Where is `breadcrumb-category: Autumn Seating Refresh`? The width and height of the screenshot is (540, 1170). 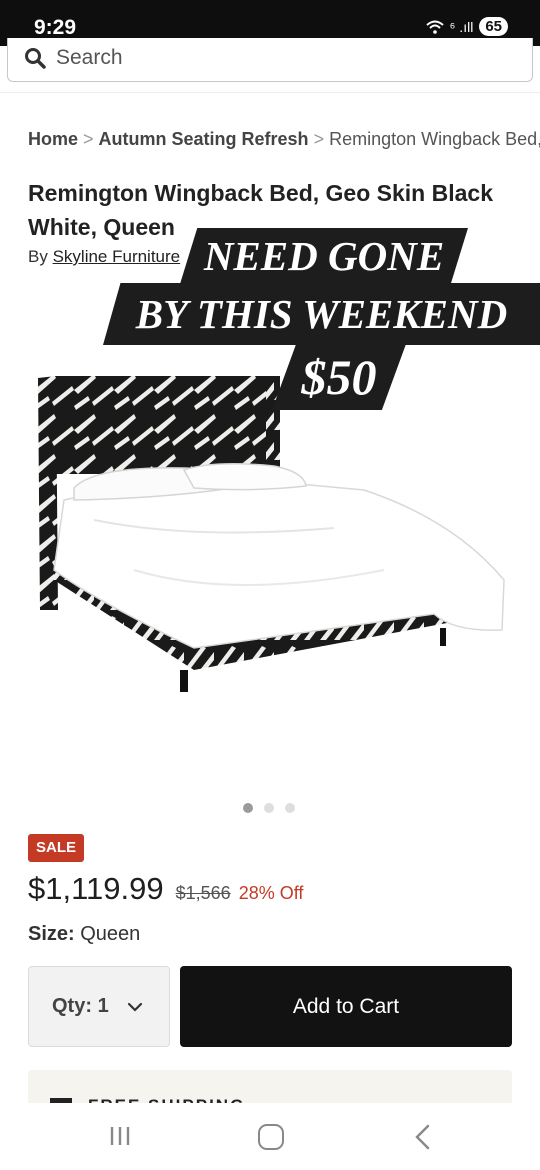 breadcrumb-category: Autumn Seating Refresh is located at coordinates (204, 139).